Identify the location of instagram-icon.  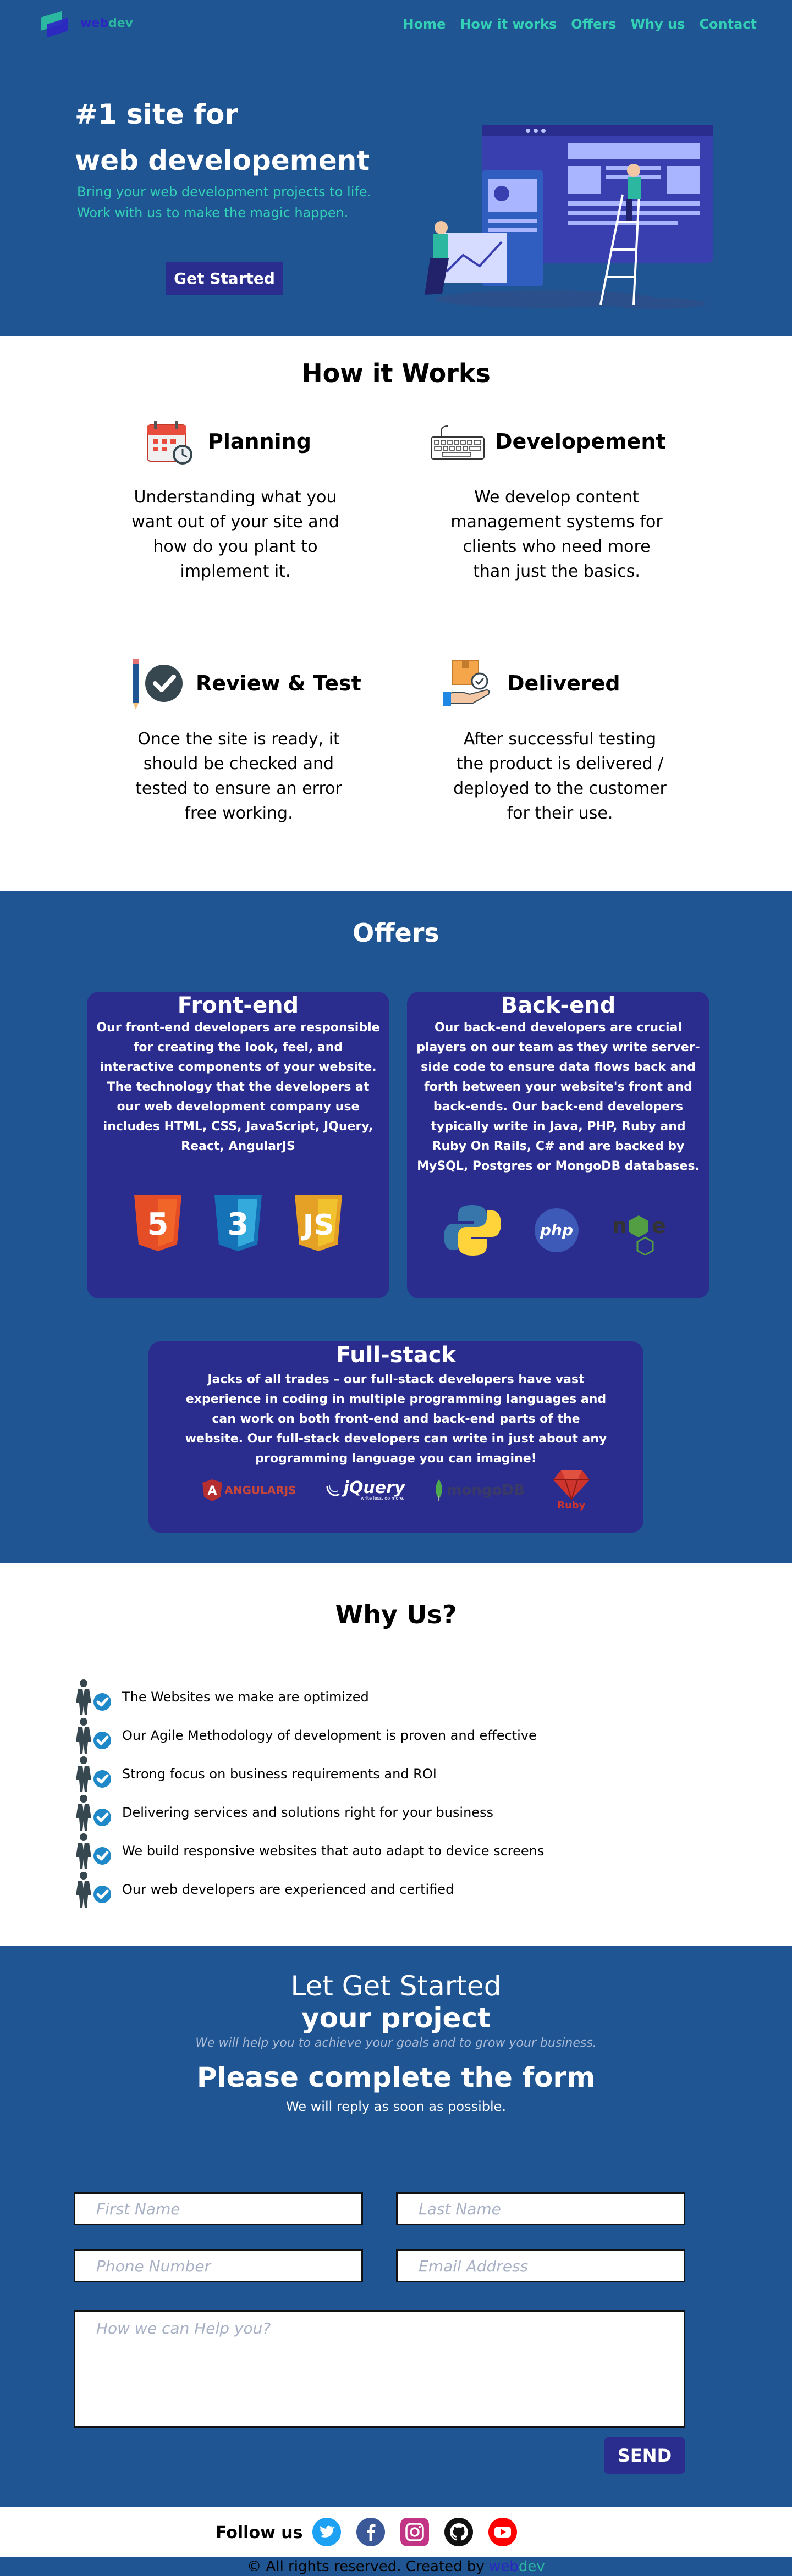
(414, 2532).